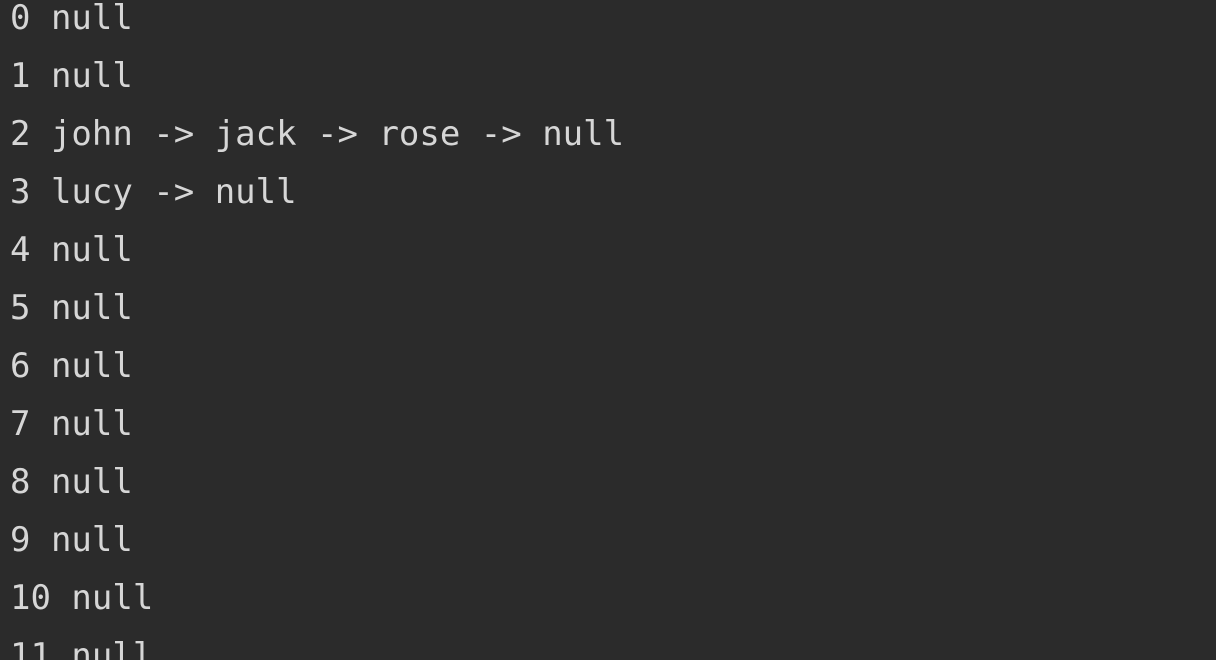 The image size is (1216, 660). What do you see at coordinates (317, 134) in the screenshot?
I see `console-line: 2 john -> jack -> rose -> null` at bounding box center [317, 134].